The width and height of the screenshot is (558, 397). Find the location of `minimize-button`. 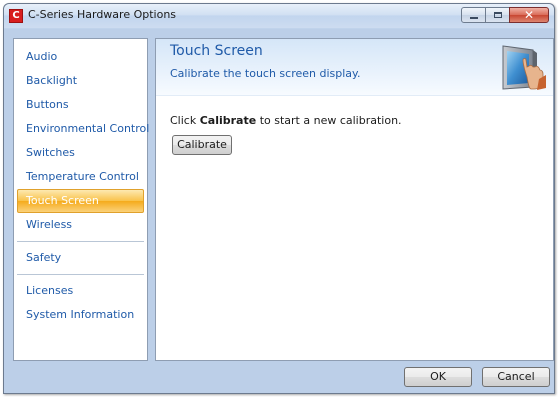

minimize-button is located at coordinates (473, 15).